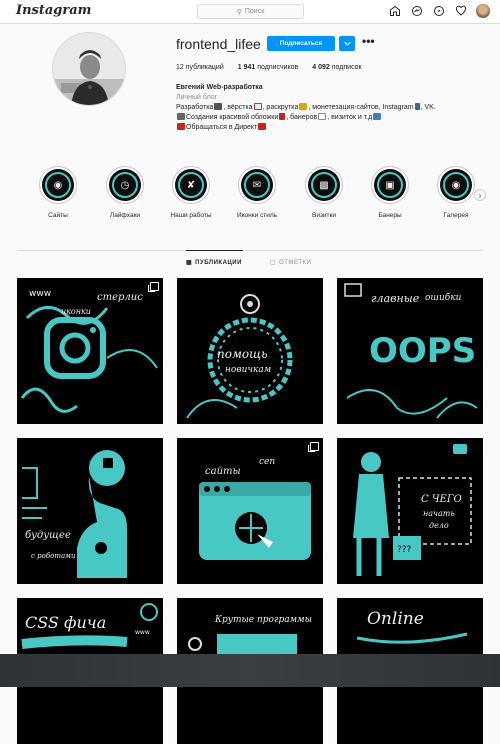 The height and width of the screenshot is (744, 500). I want to click on camera-icon: ◉, so click(456, 185).